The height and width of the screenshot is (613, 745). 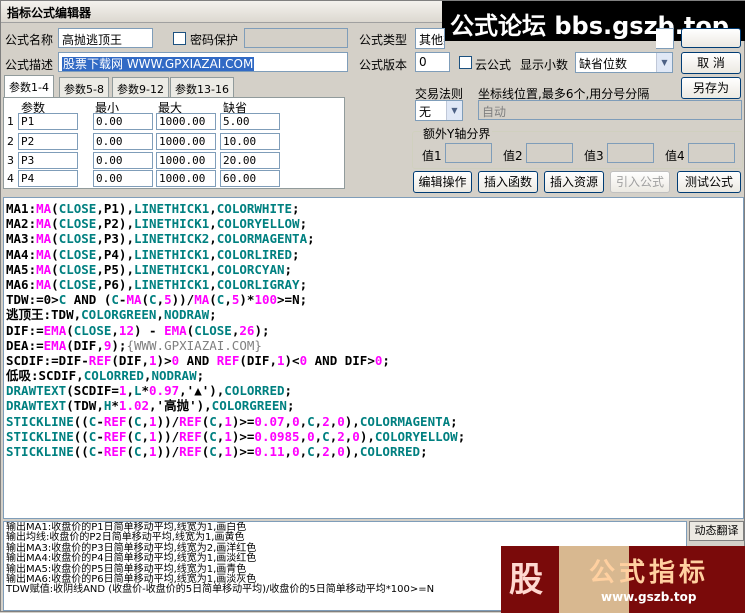 What do you see at coordinates (374, 345) in the screenshot?
I see `code-line: DEA:=EMA(DIF,9);{WWW.GPXIAZAI.COM}` at bounding box center [374, 345].